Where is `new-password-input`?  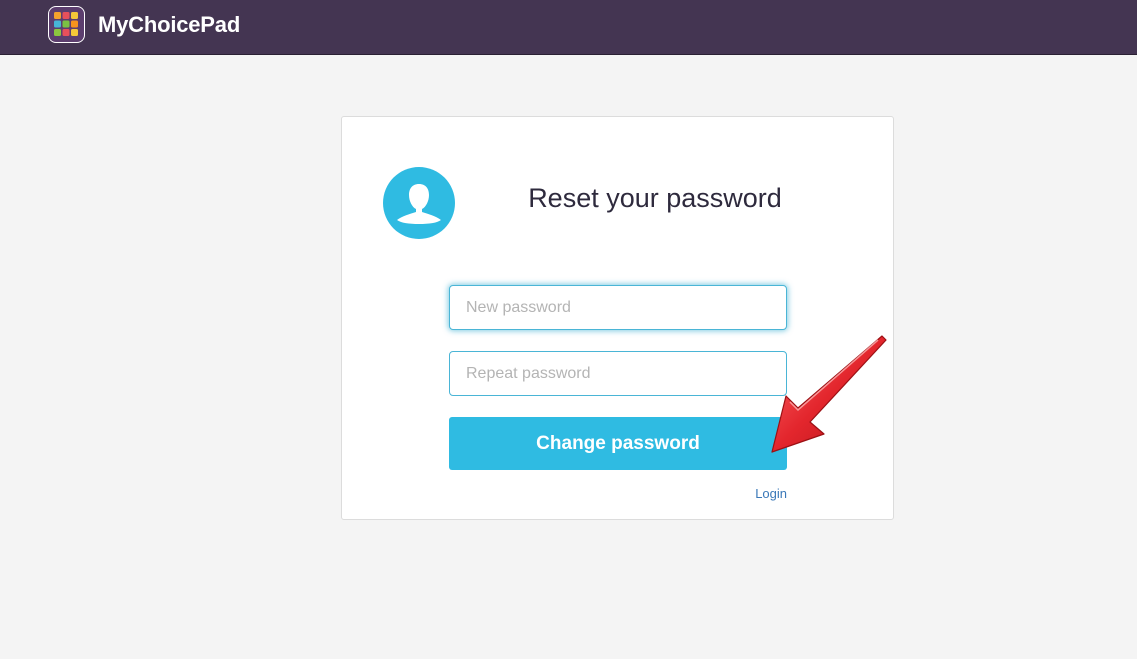
new-password-input is located at coordinates (618, 307).